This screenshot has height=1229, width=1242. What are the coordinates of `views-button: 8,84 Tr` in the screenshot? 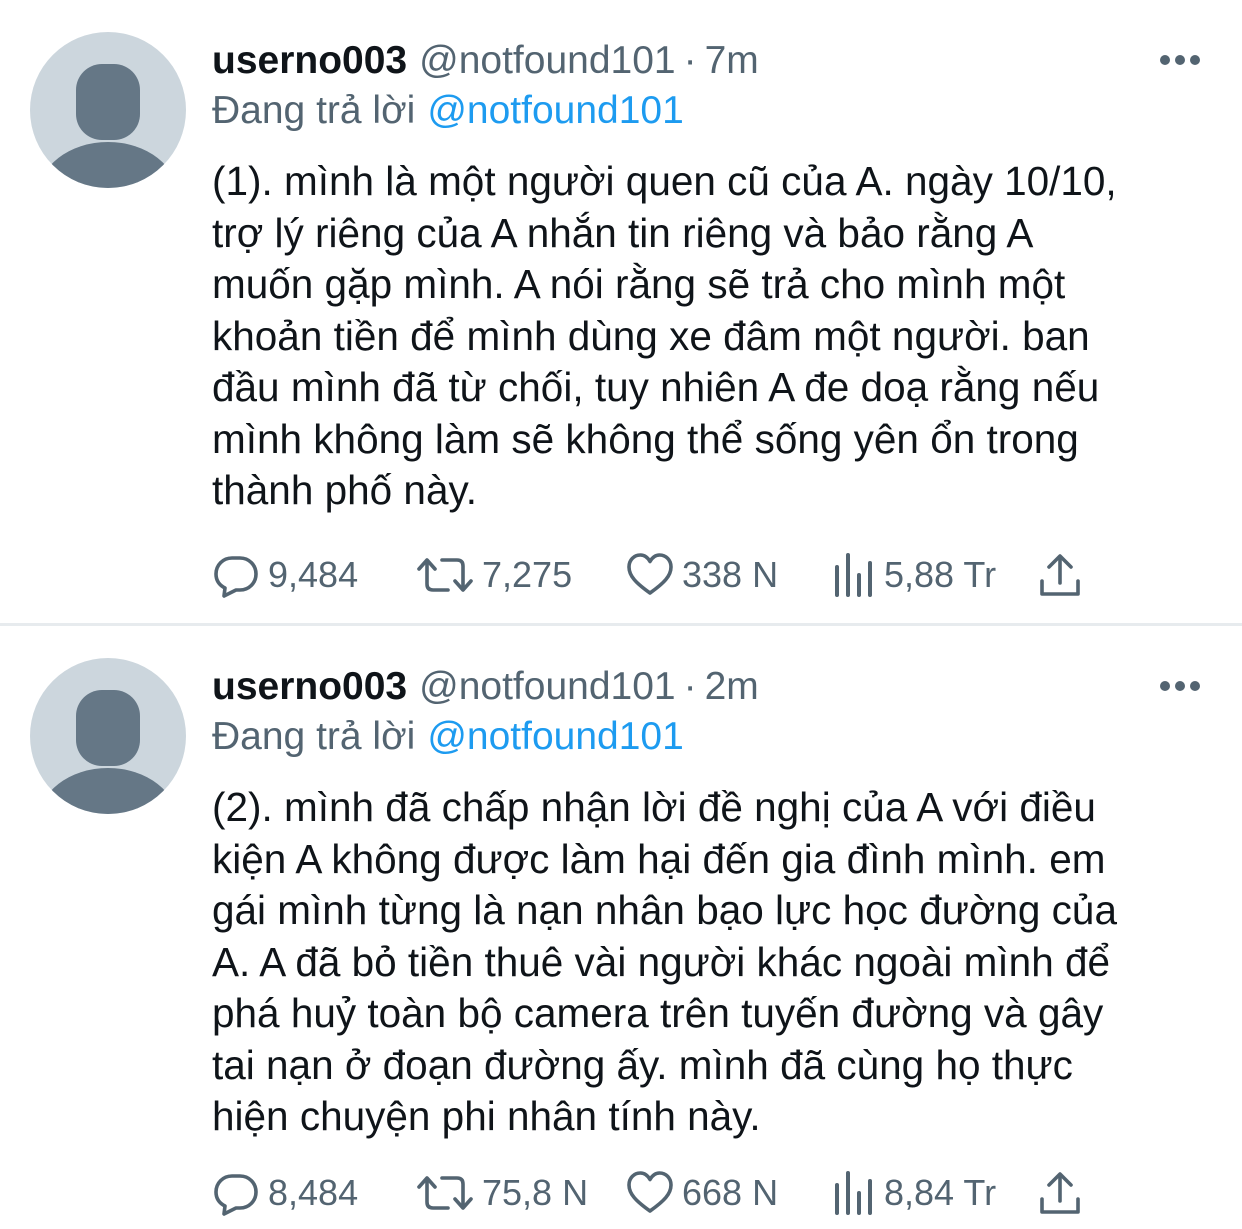 It's located at (914, 1193).